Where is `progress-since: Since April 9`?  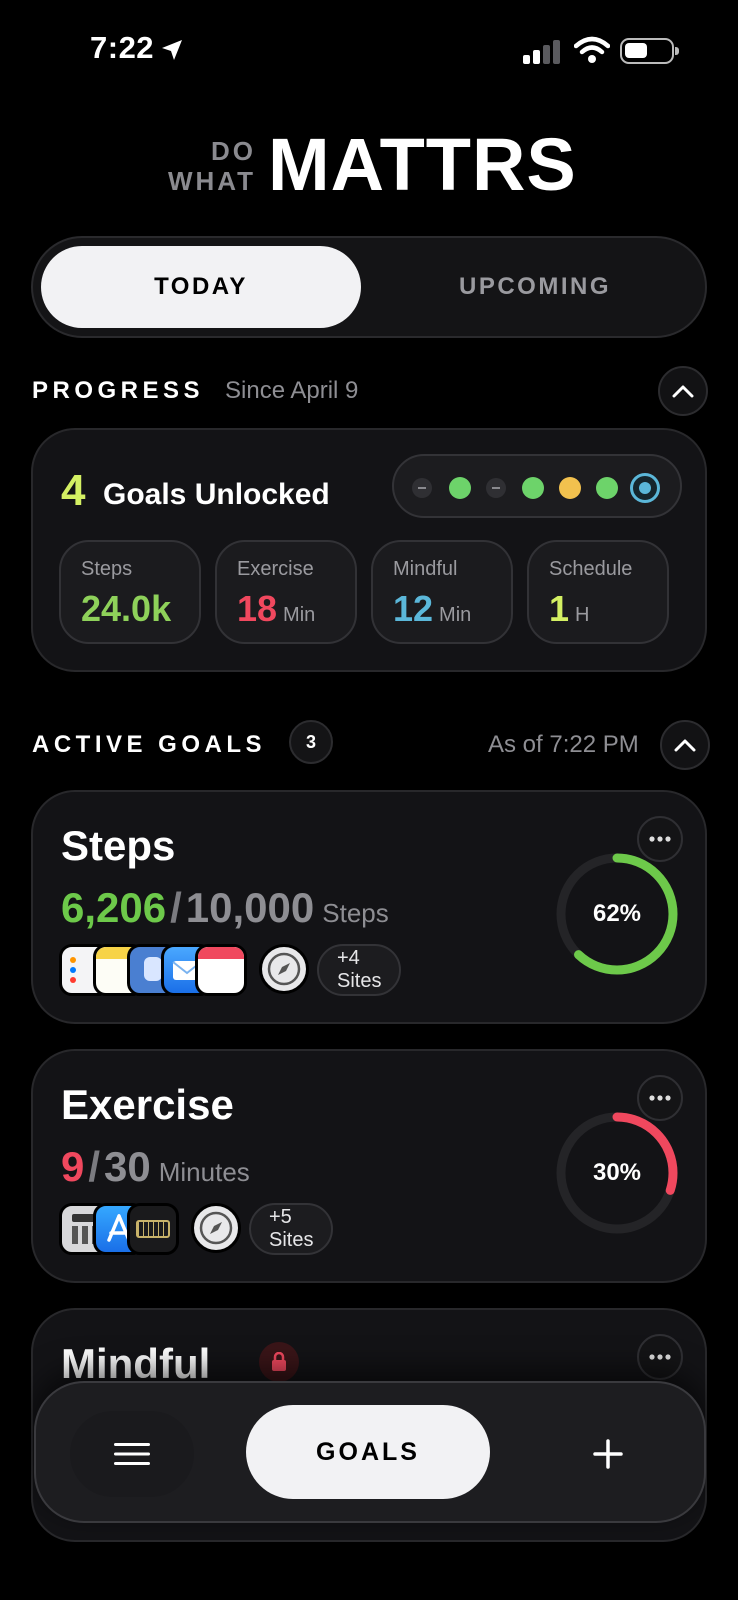 progress-since: Since April 9 is located at coordinates (292, 390).